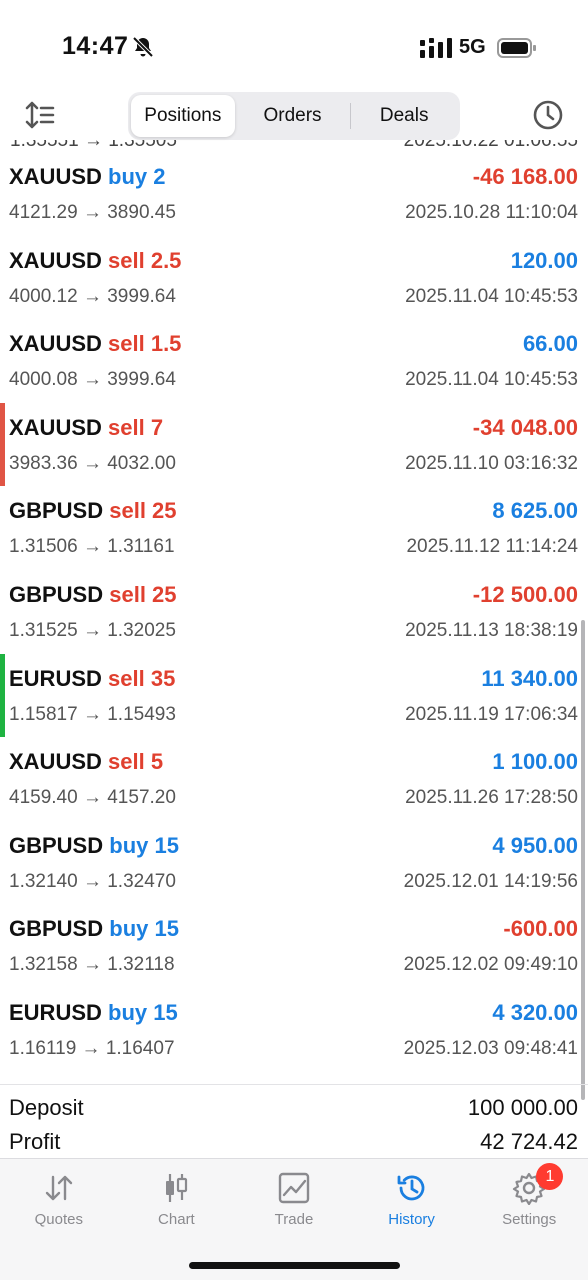 This screenshot has width=588, height=1280. What do you see at coordinates (92, 714) in the screenshot?
I see `deal-prices: 1.15817 → 1.15493` at bounding box center [92, 714].